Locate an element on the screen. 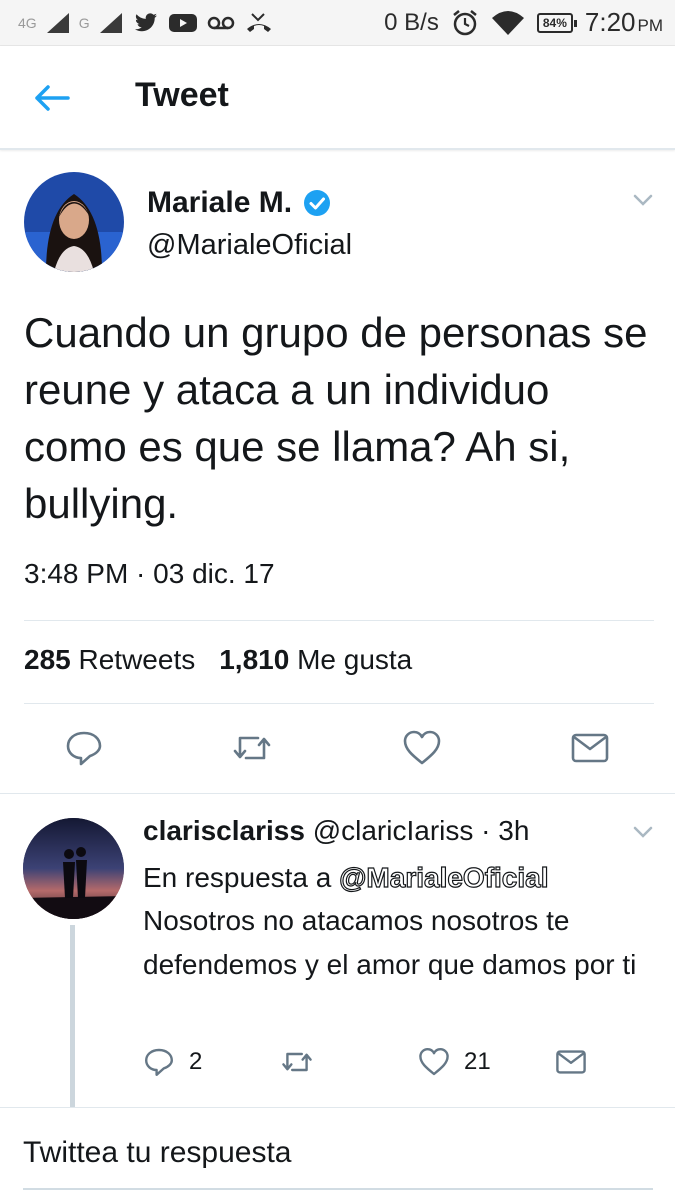 This screenshot has width=675, height=1200. voicemail-icon is located at coordinates (220, 22).